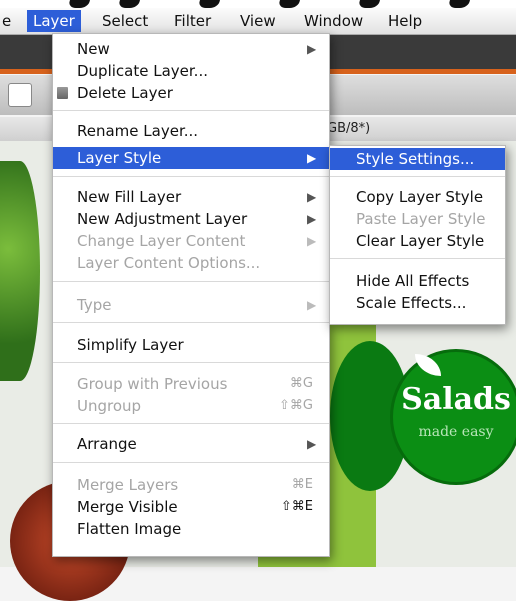 The image size is (516, 601). What do you see at coordinates (129, 529) in the screenshot?
I see `menu-item-label: Flatten Image` at bounding box center [129, 529].